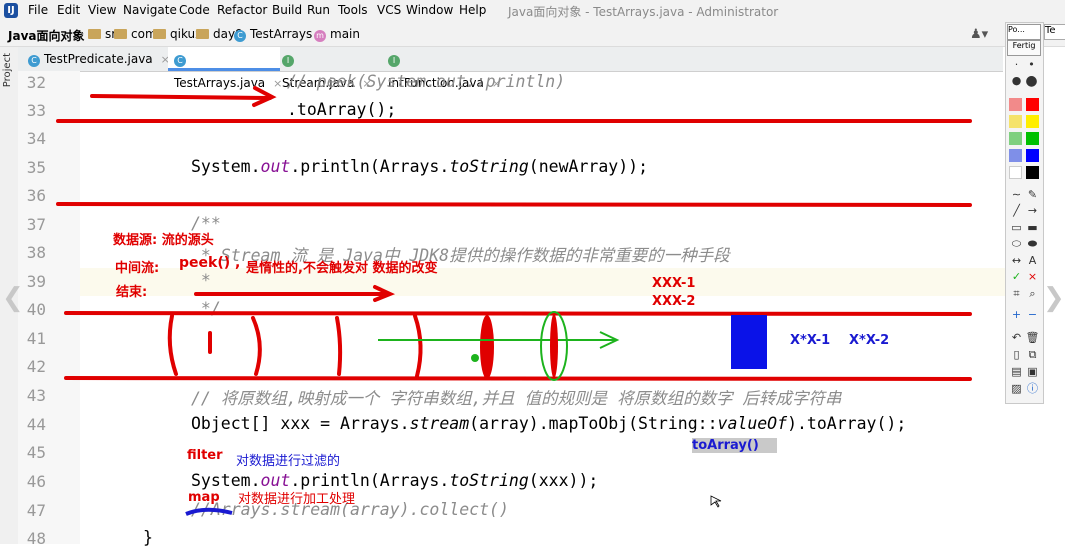 The height and width of the screenshot is (555, 1065). What do you see at coordinates (1032, 277) in the screenshot?
I see `close-icon: ×` at bounding box center [1032, 277].